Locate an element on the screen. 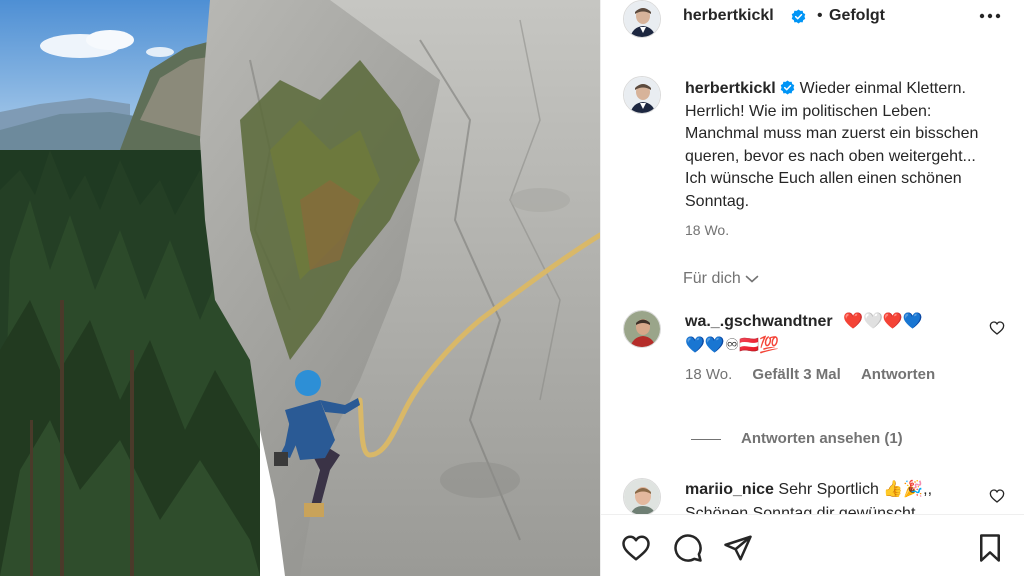 This screenshot has width=1024, height=576. view-replies-button: Antworten ansehen (1) is located at coordinates (797, 438).